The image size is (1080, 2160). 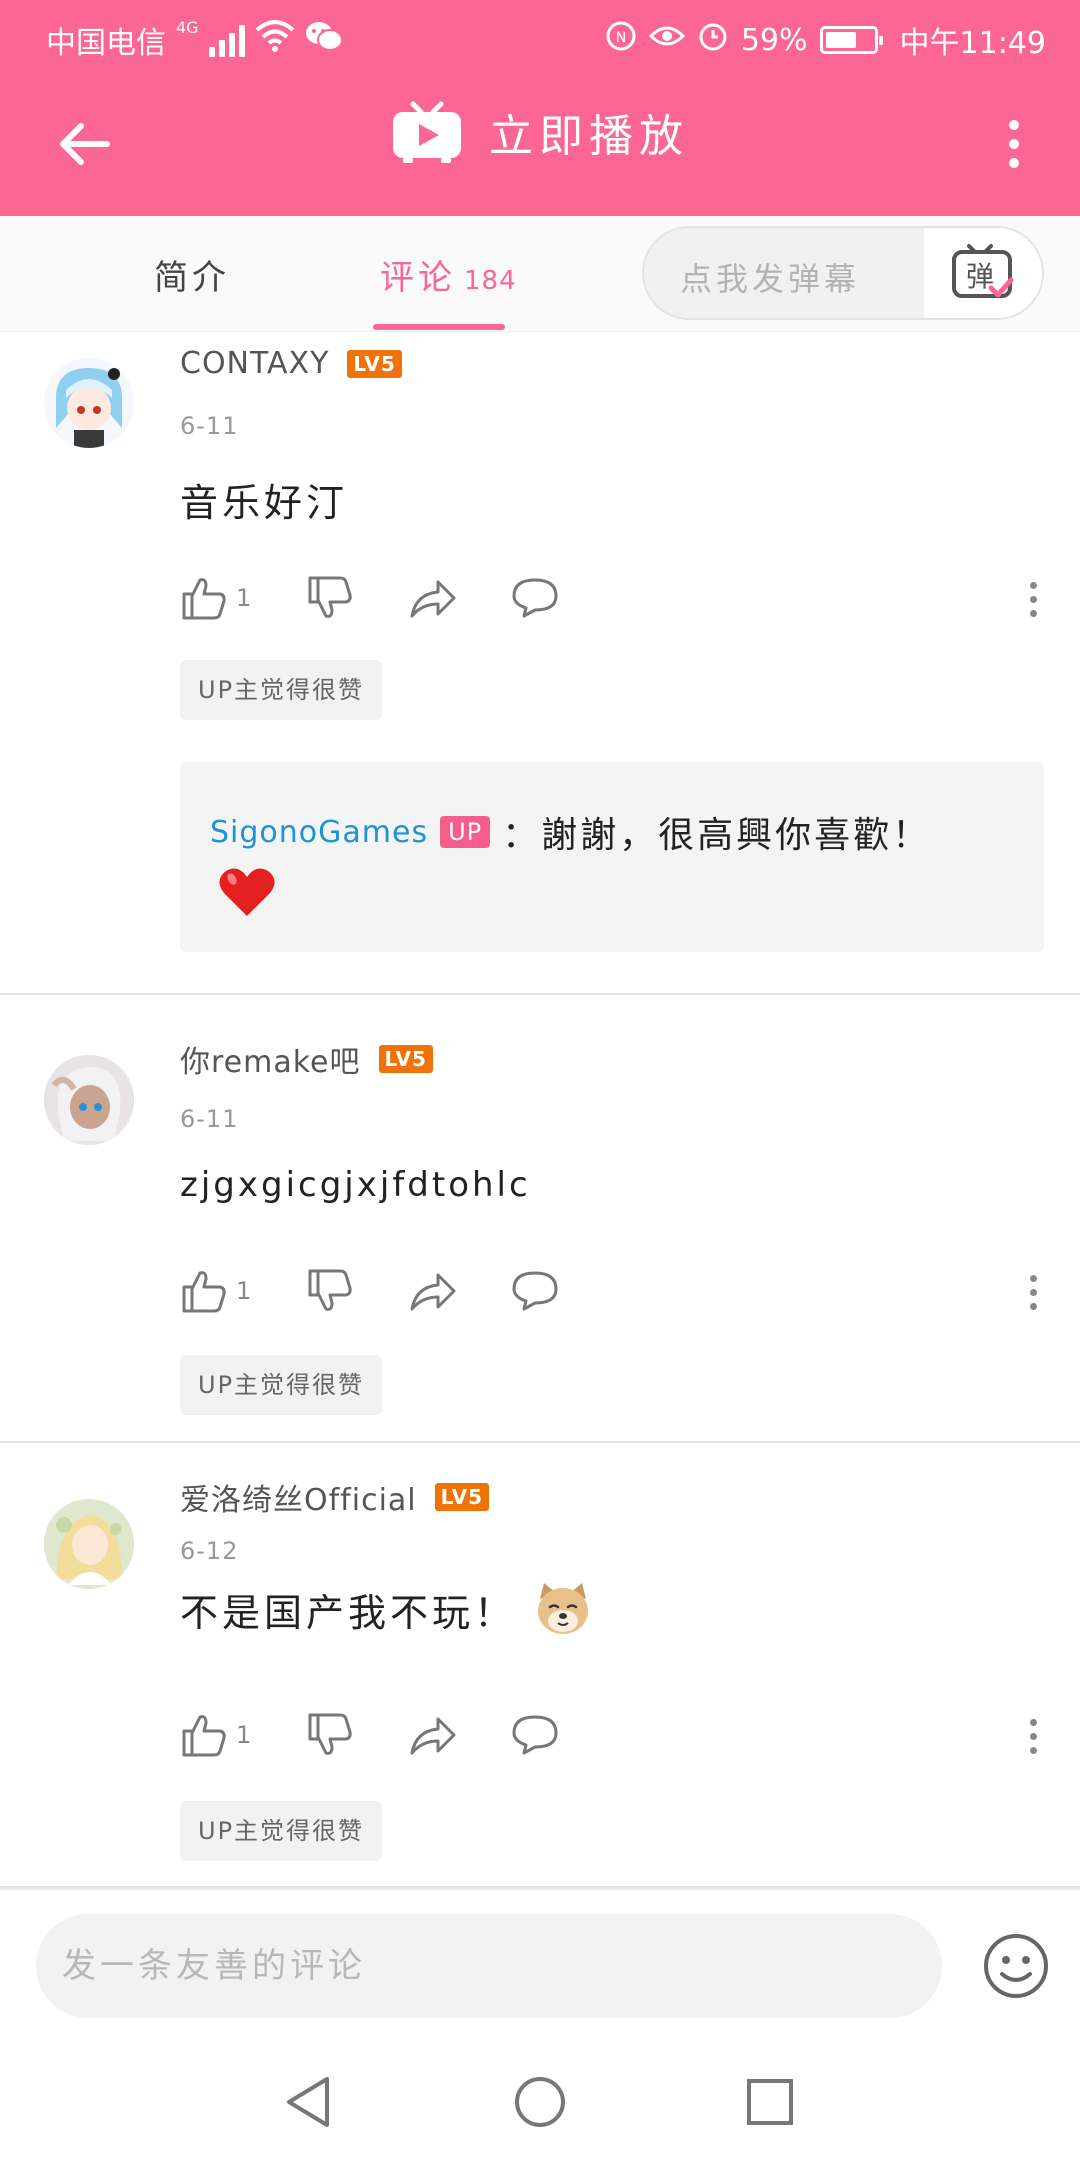 I want to click on danmaku-tv-icon: 弹, so click(x=983, y=271).